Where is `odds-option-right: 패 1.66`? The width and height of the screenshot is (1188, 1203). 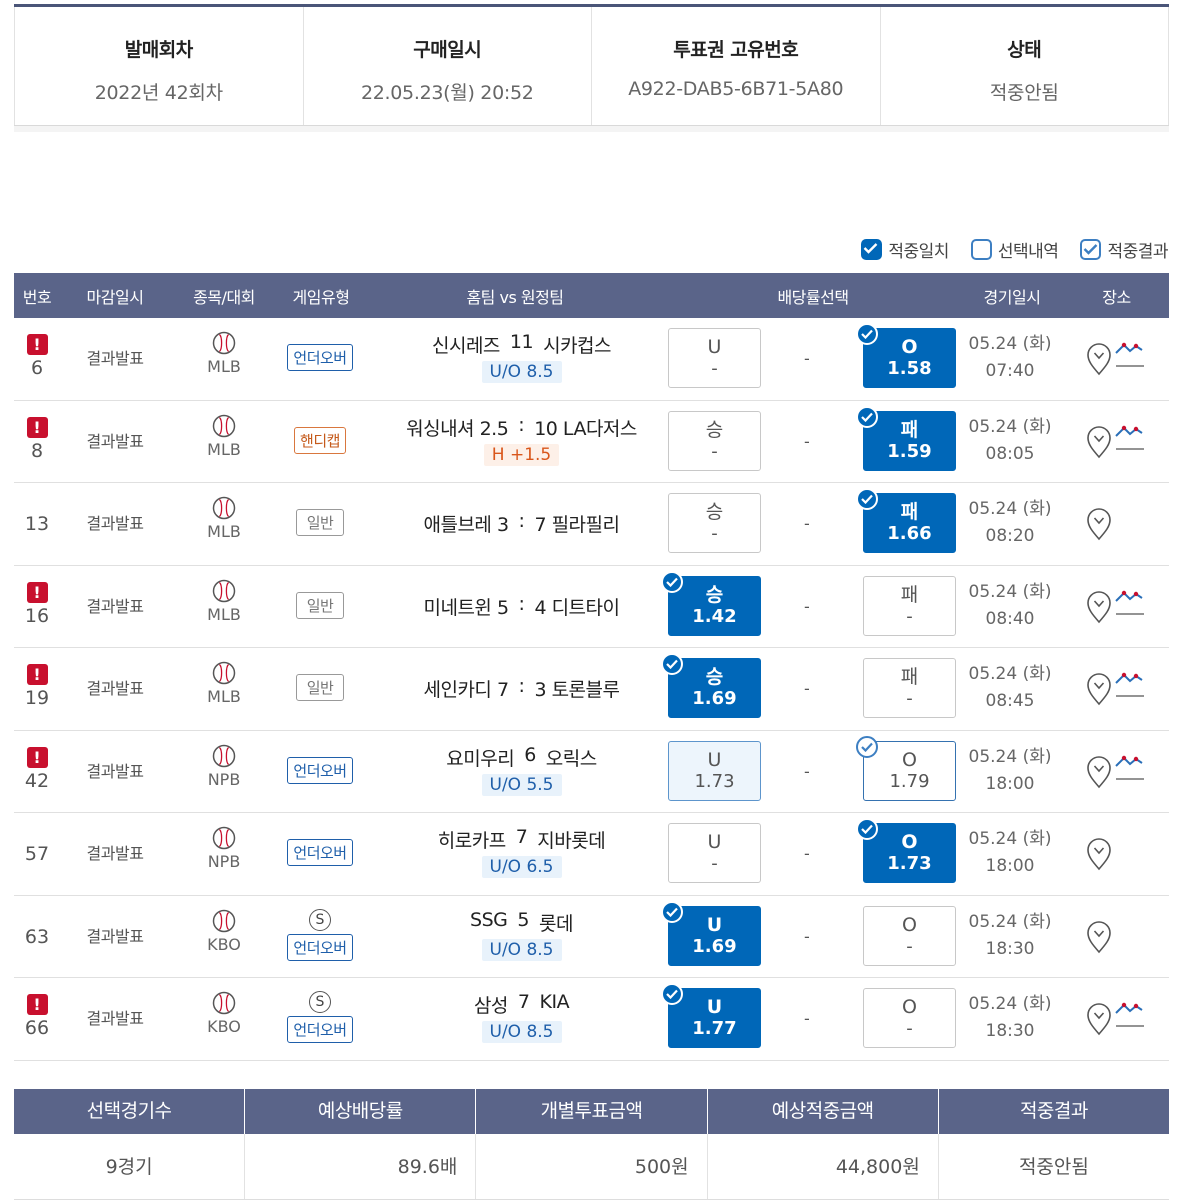 odds-option-right: 패 1.66 is located at coordinates (906, 520).